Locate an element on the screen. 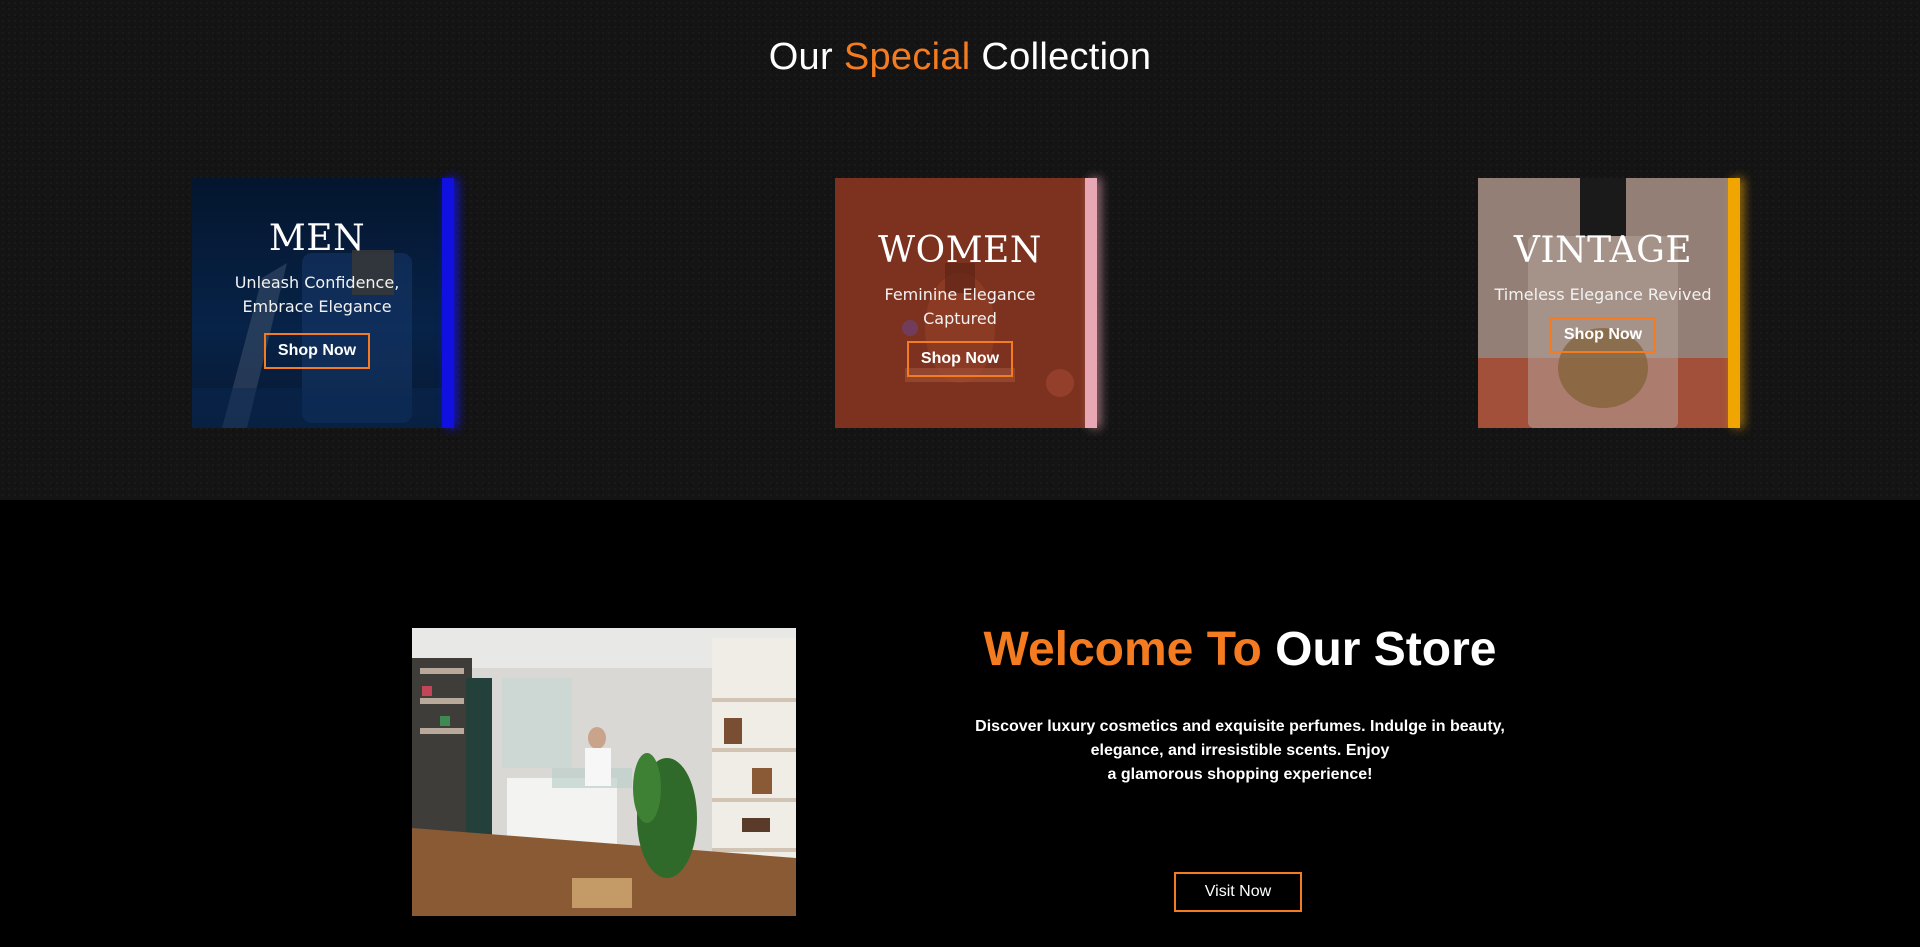  title-suffix: Collection is located at coordinates (1061, 57).